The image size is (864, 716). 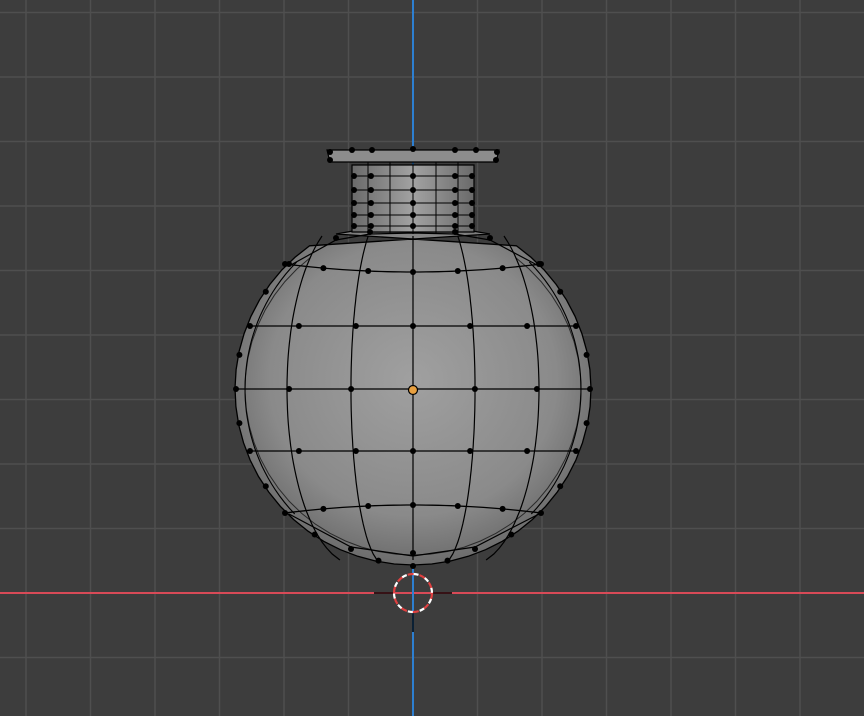 I want to click on object-origin-icon, so click(x=413, y=390).